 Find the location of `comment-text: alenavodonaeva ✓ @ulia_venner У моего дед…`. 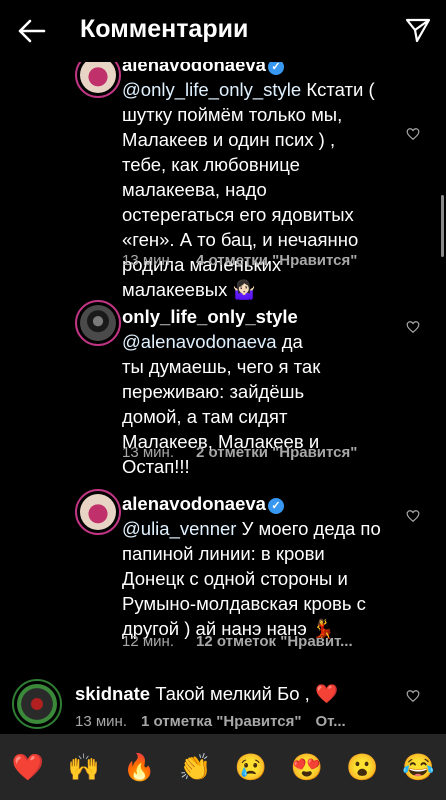

comment-text: alenavodonaeva ✓ @ulia_venner У моего дед… is located at coordinates (253, 566).